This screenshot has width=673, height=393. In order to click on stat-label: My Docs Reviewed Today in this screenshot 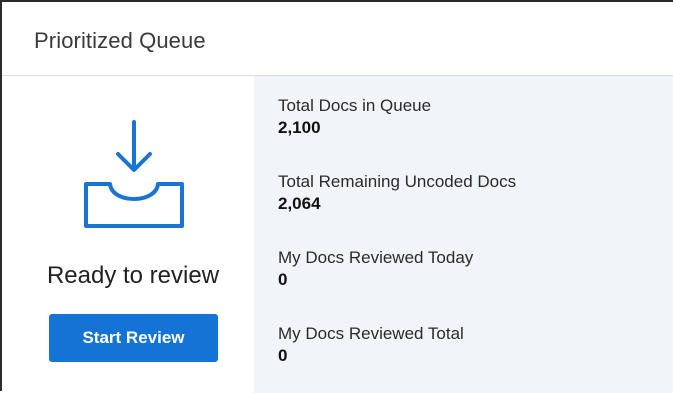, I will do `click(376, 257)`.